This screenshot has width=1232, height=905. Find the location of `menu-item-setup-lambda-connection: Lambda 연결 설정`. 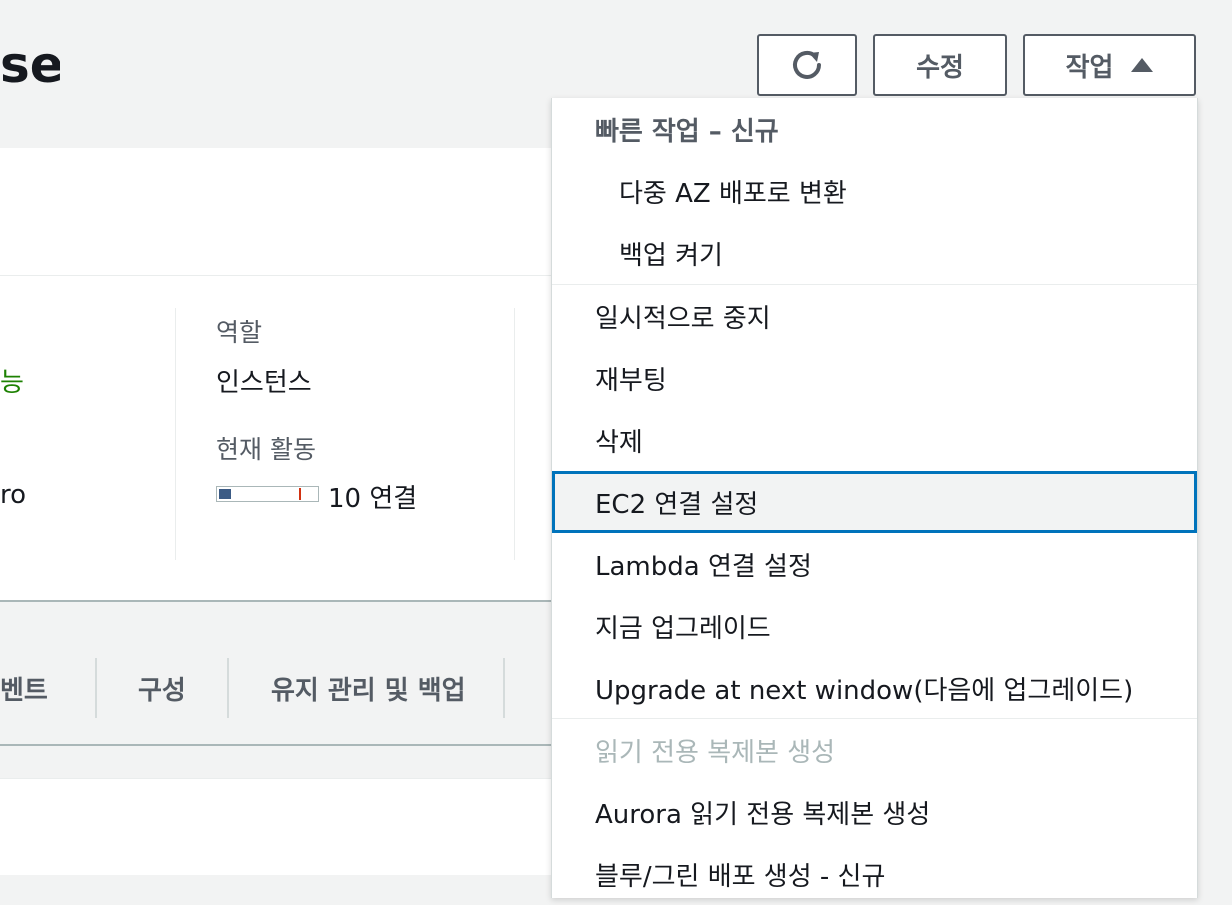

menu-item-setup-lambda-connection: Lambda 연결 설정 is located at coordinates (874, 564).